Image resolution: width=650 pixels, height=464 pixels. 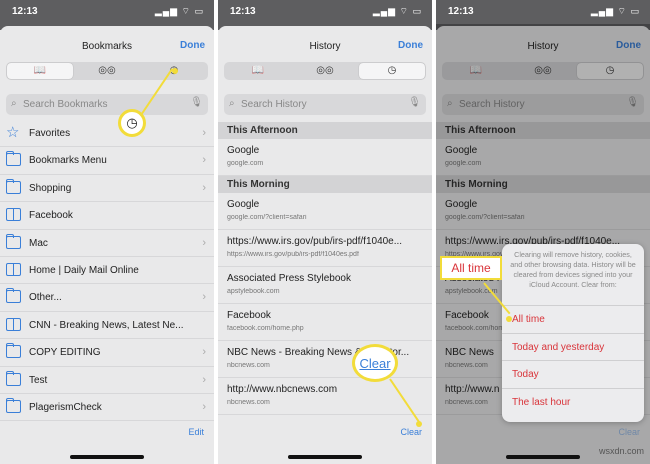 I want to click on list-item-label: PlagerismCheck, so click(x=65, y=407).